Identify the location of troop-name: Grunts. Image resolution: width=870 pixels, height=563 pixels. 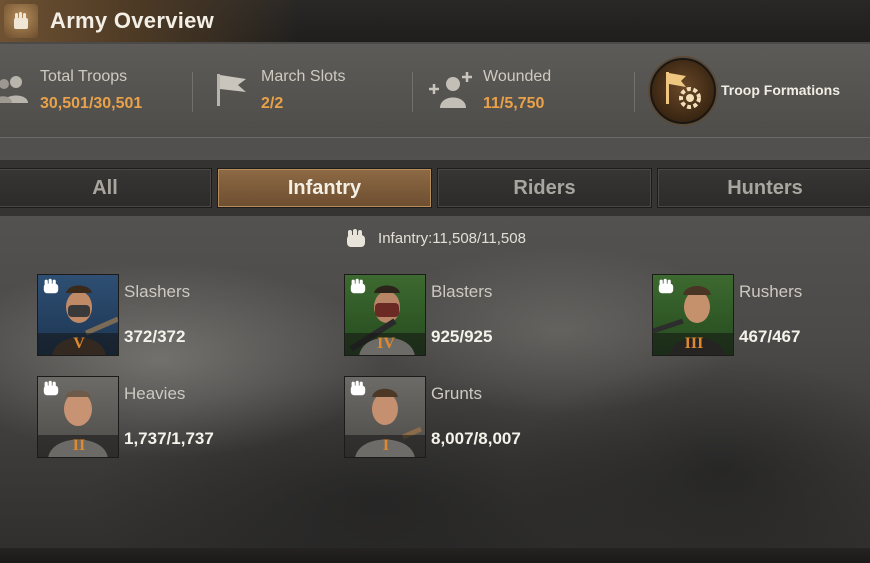
(457, 393).